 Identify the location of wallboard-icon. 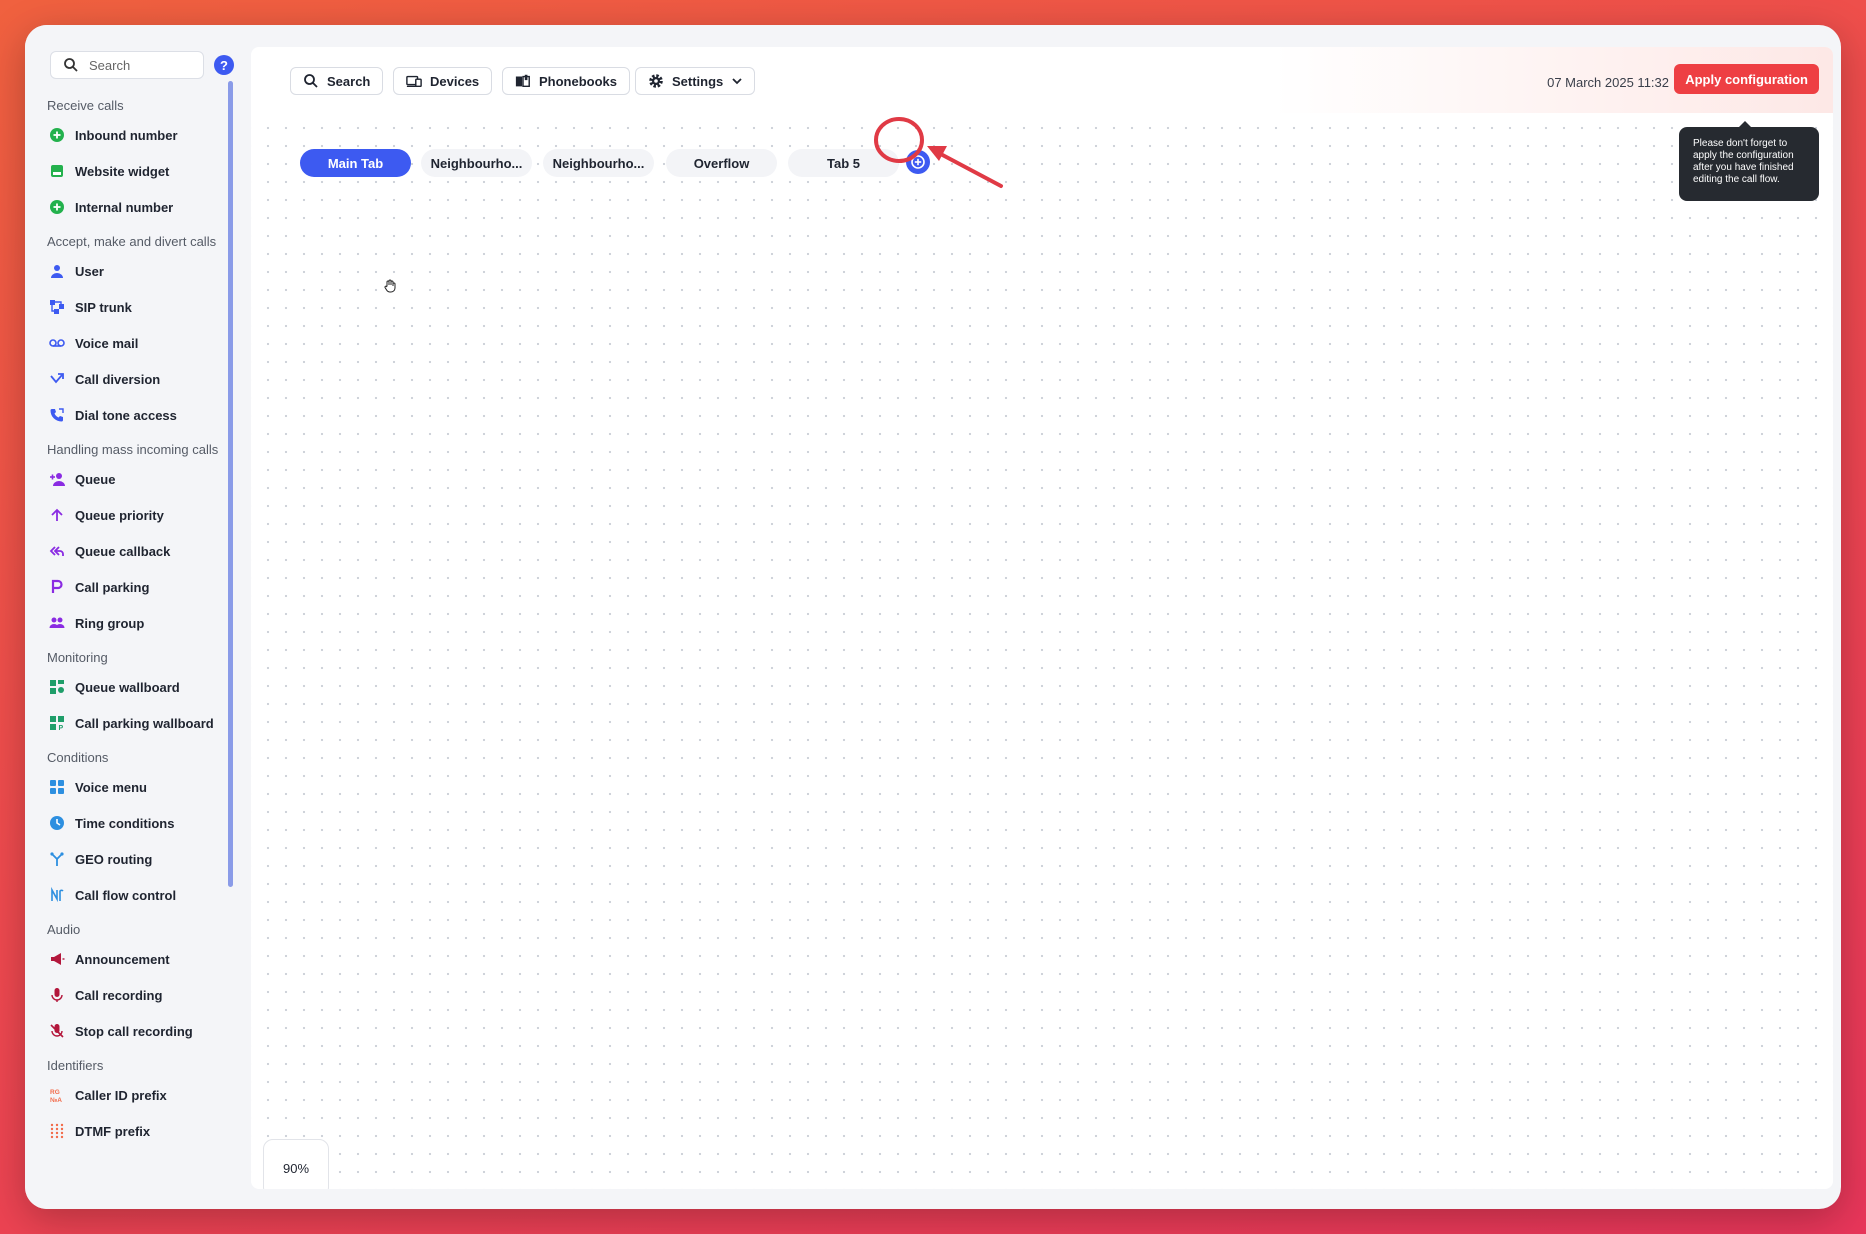
(57, 687).